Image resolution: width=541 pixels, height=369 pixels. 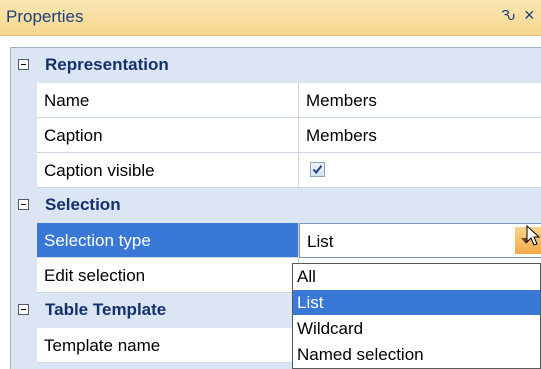 I want to click on property-row-name: Name Members, so click(x=276, y=100).